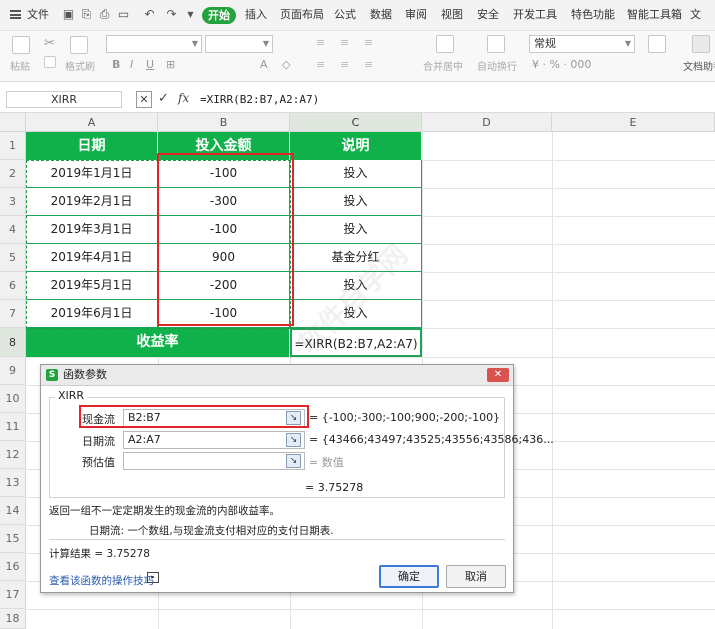 This screenshot has height=629, width=715. Describe the element at coordinates (224, 146) in the screenshot. I see `header-amount: 投入金额` at that location.